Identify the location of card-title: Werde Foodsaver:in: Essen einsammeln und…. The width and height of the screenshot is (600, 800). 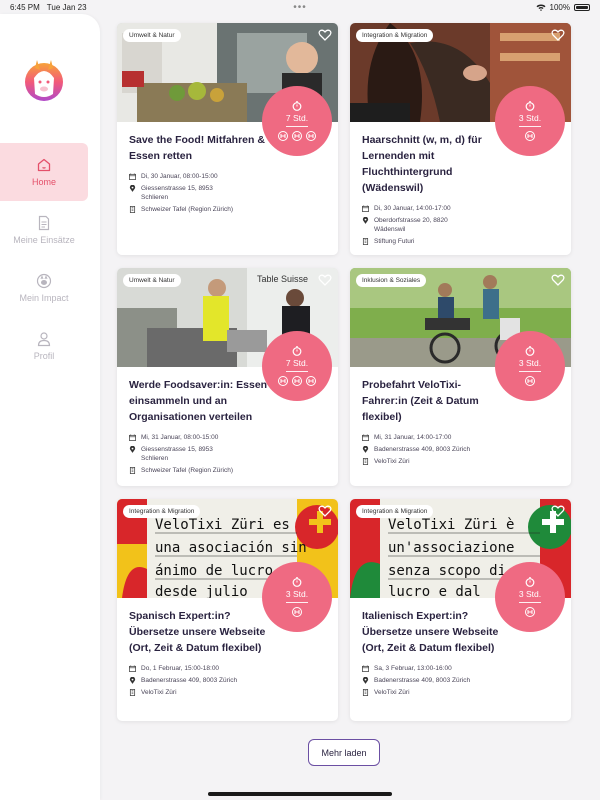
(198, 401).